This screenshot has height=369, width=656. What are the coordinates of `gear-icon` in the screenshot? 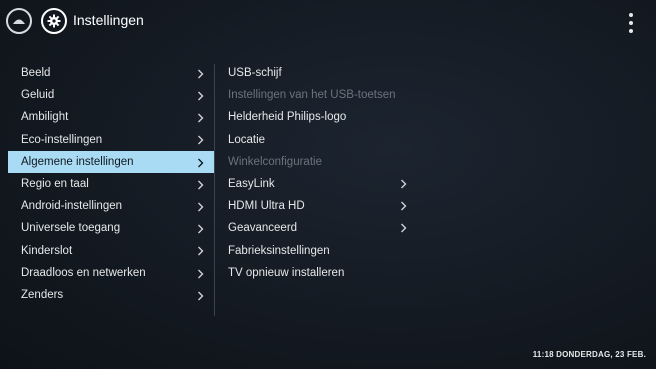 It's located at (54, 21).